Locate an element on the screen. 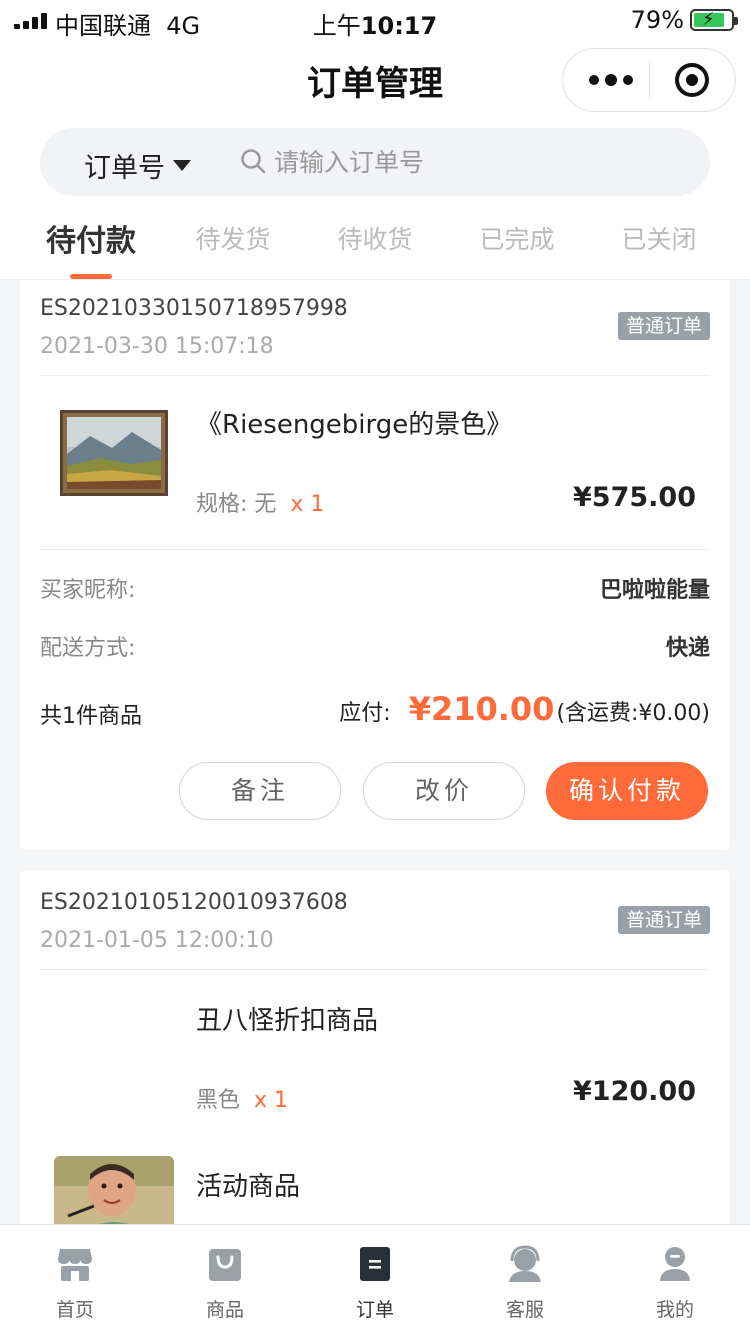 The height and width of the screenshot is (1334, 750). item-count: 共1件商品 is located at coordinates (91, 716).